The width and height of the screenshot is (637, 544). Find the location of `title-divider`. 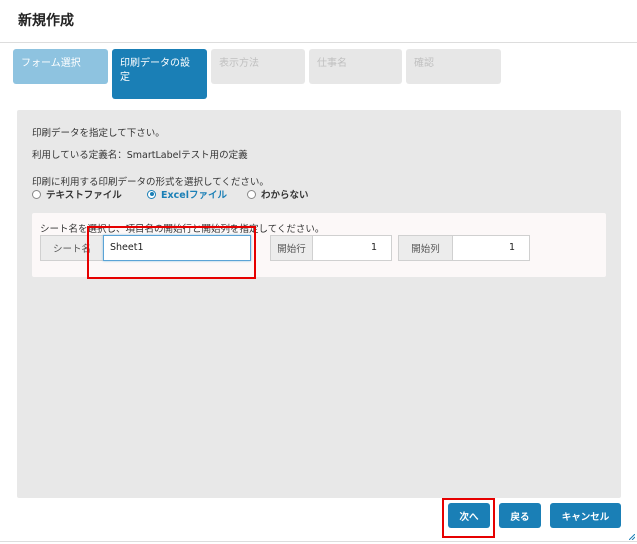

title-divider is located at coordinates (318, 42).